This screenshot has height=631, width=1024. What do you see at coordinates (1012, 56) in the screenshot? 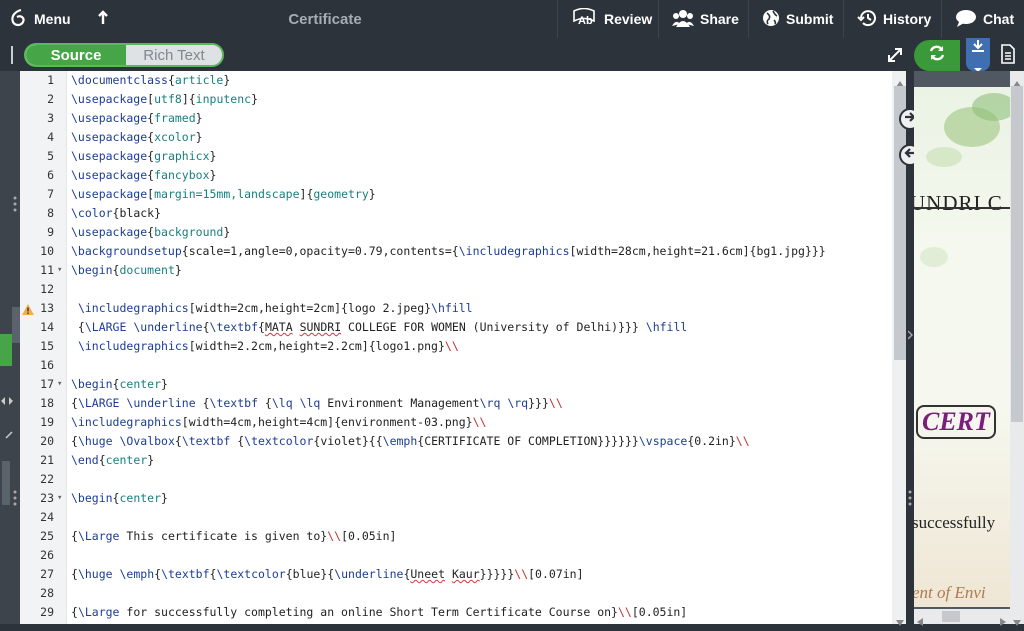
I see `logs-button` at bounding box center [1012, 56].